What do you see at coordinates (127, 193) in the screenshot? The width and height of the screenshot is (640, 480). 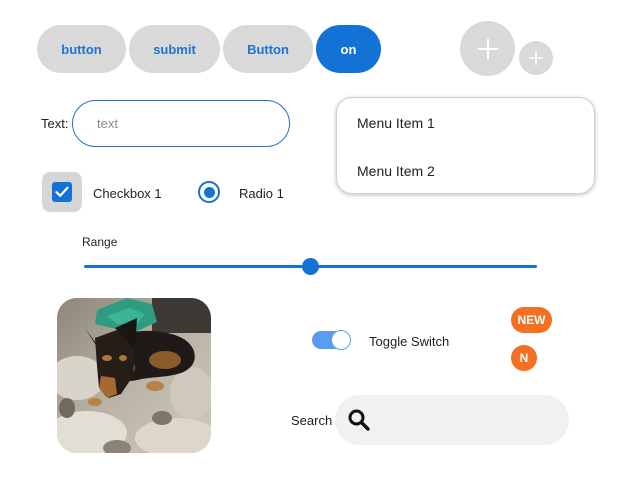 I see `checkbox-label: Checkbox 1` at bounding box center [127, 193].